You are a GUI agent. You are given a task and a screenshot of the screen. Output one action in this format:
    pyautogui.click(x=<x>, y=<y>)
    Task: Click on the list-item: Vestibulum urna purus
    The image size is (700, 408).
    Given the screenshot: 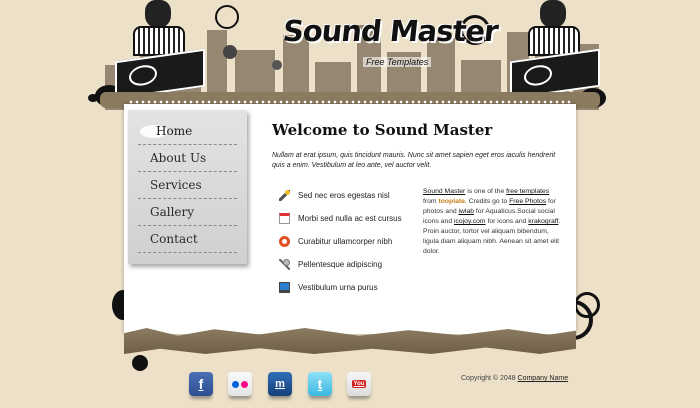 What is the action you would take?
    pyautogui.click(x=349, y=287)
    